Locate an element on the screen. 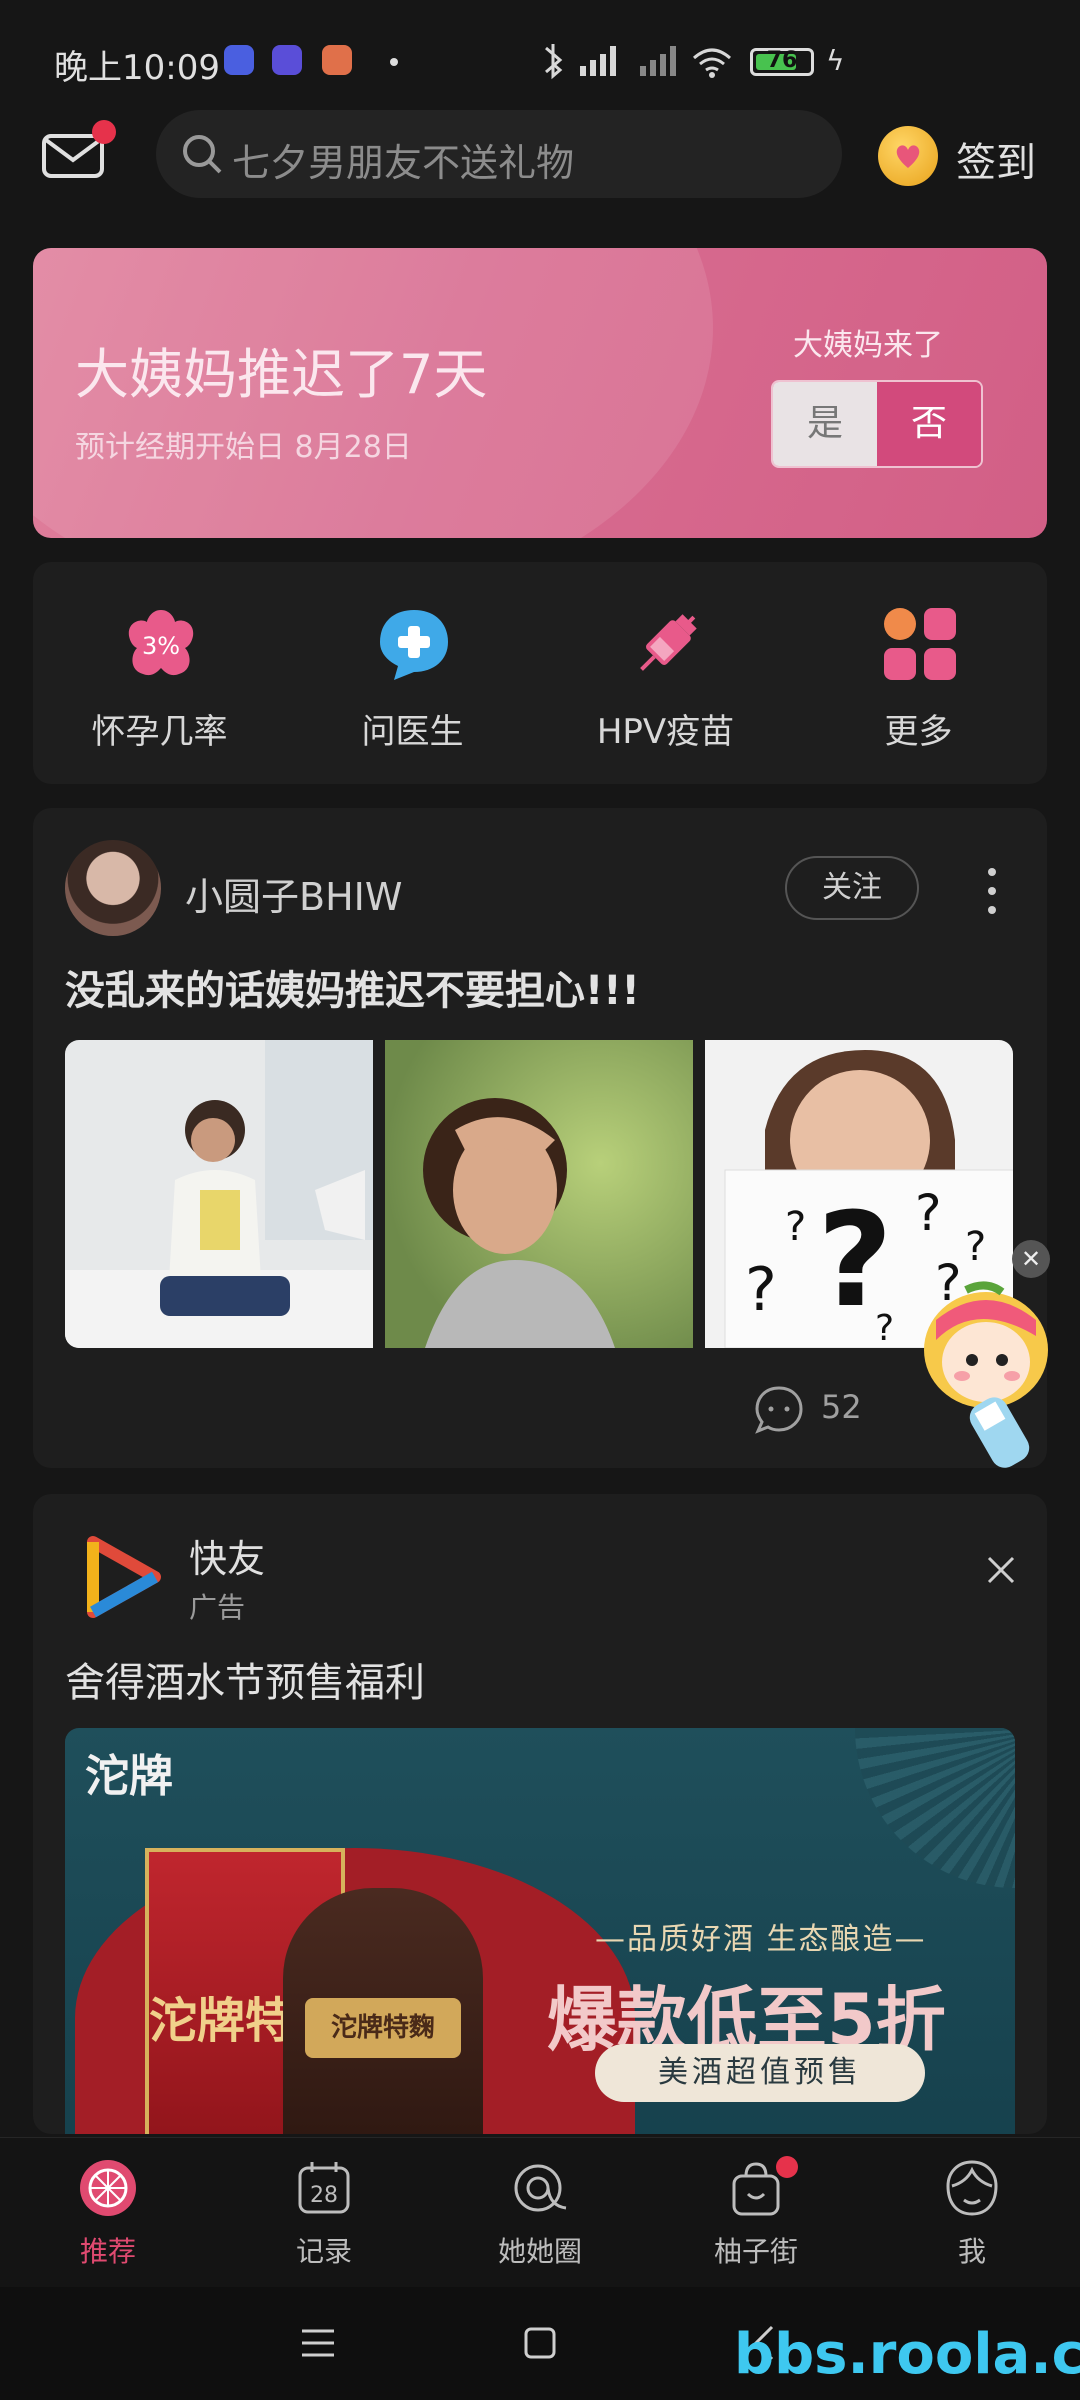  charging-icon: ϟ is located at coordinates (835, 60).